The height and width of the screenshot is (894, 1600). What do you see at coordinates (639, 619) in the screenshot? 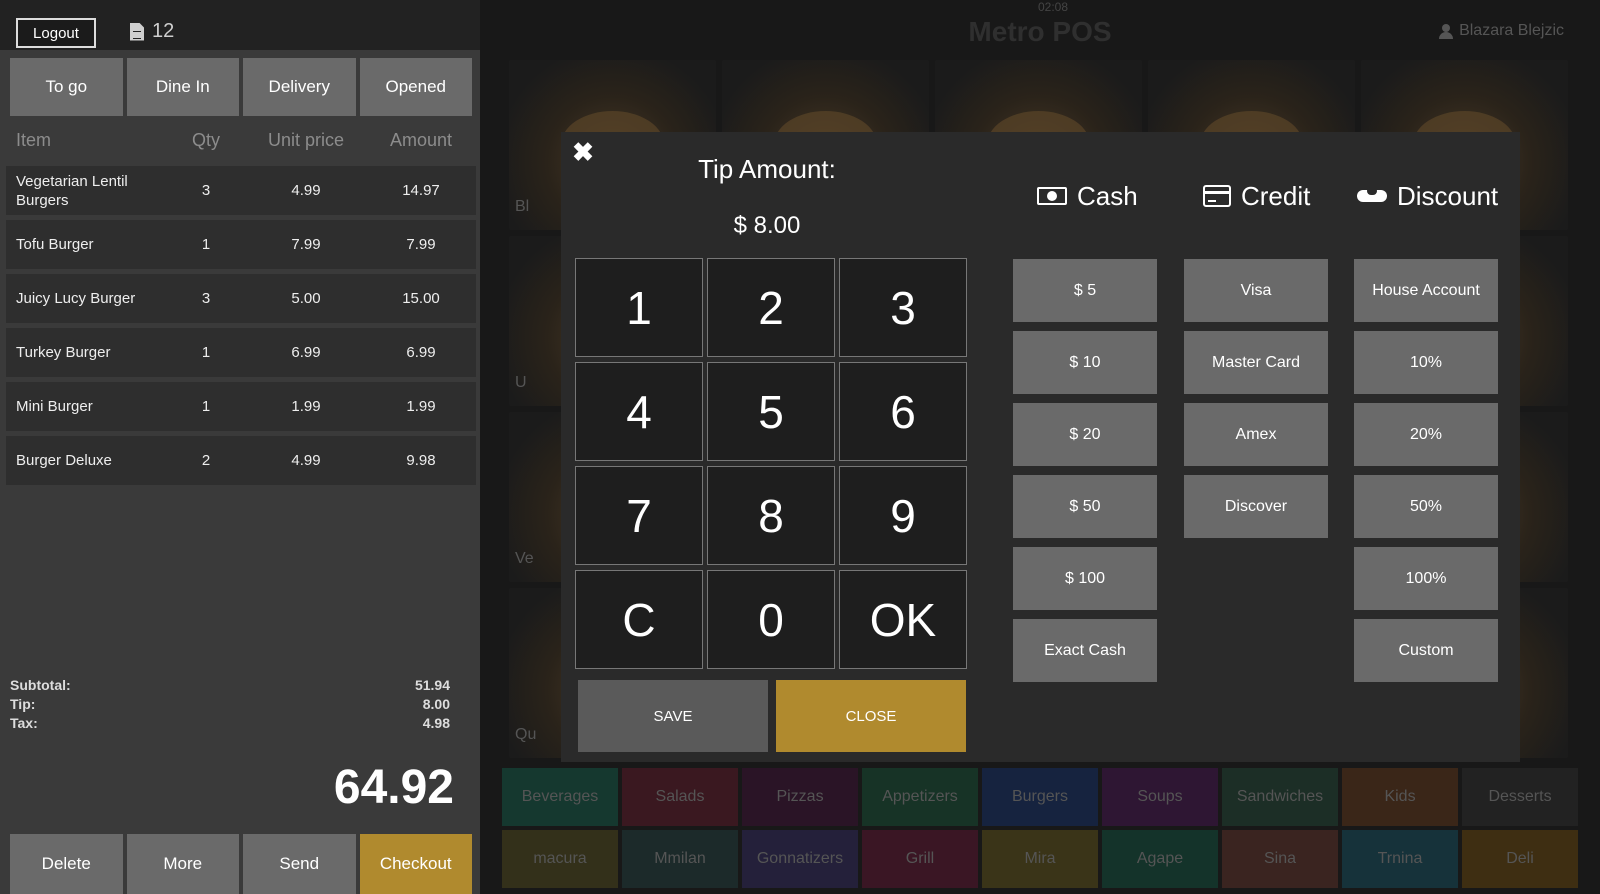
I see `key-clear: C` at bounding box center [639, 619].